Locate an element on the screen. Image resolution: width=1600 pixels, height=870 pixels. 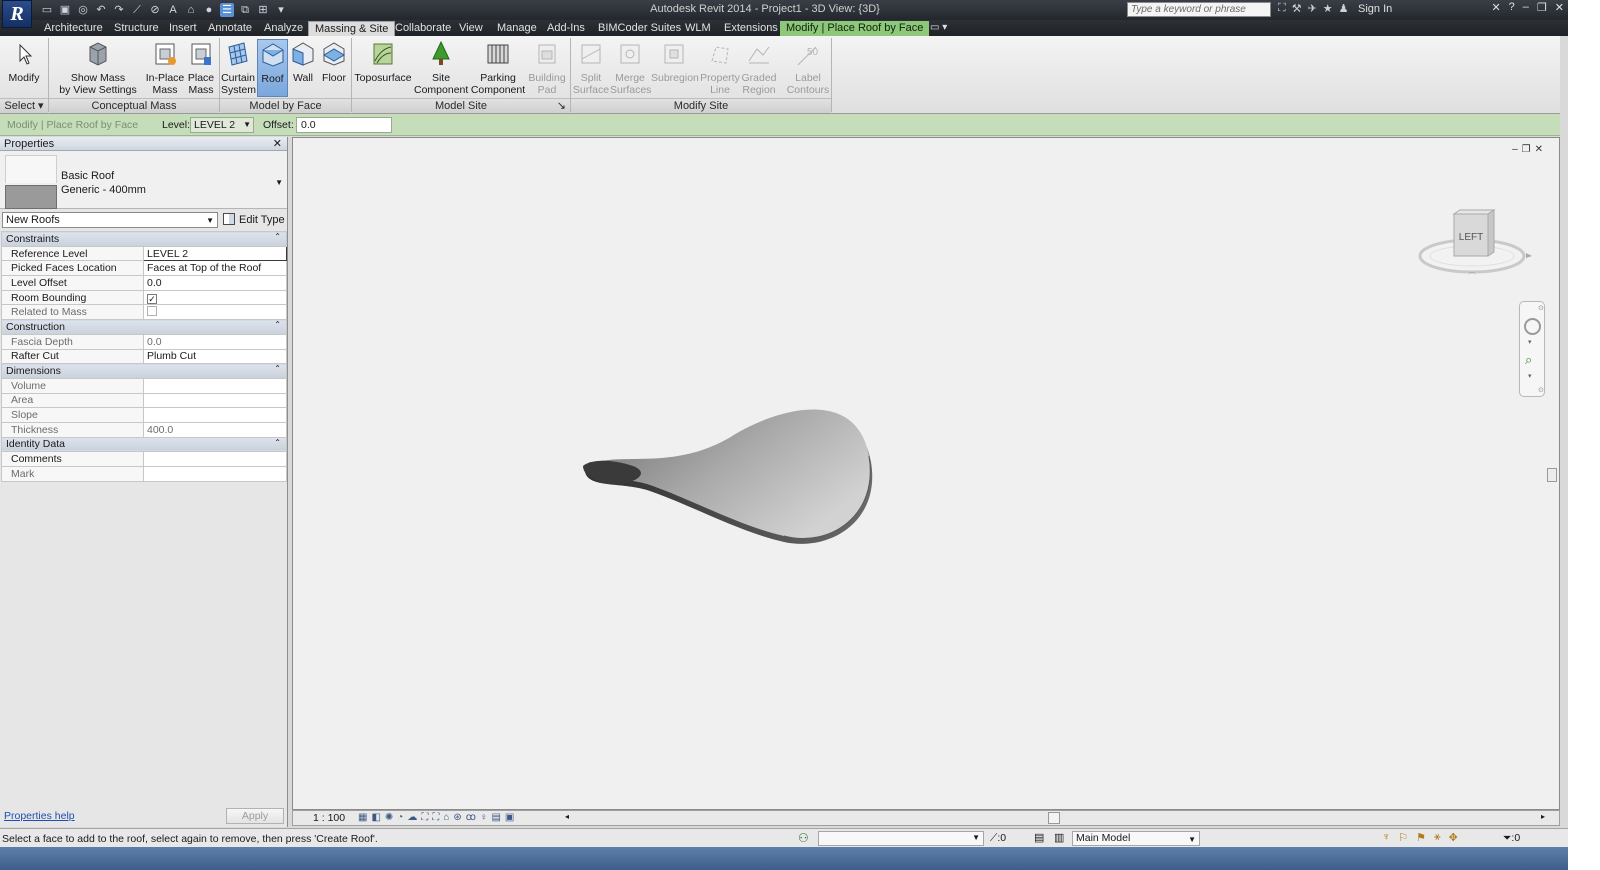
tab-add-ins: Add-Ins is located at coordinates (566, 28).